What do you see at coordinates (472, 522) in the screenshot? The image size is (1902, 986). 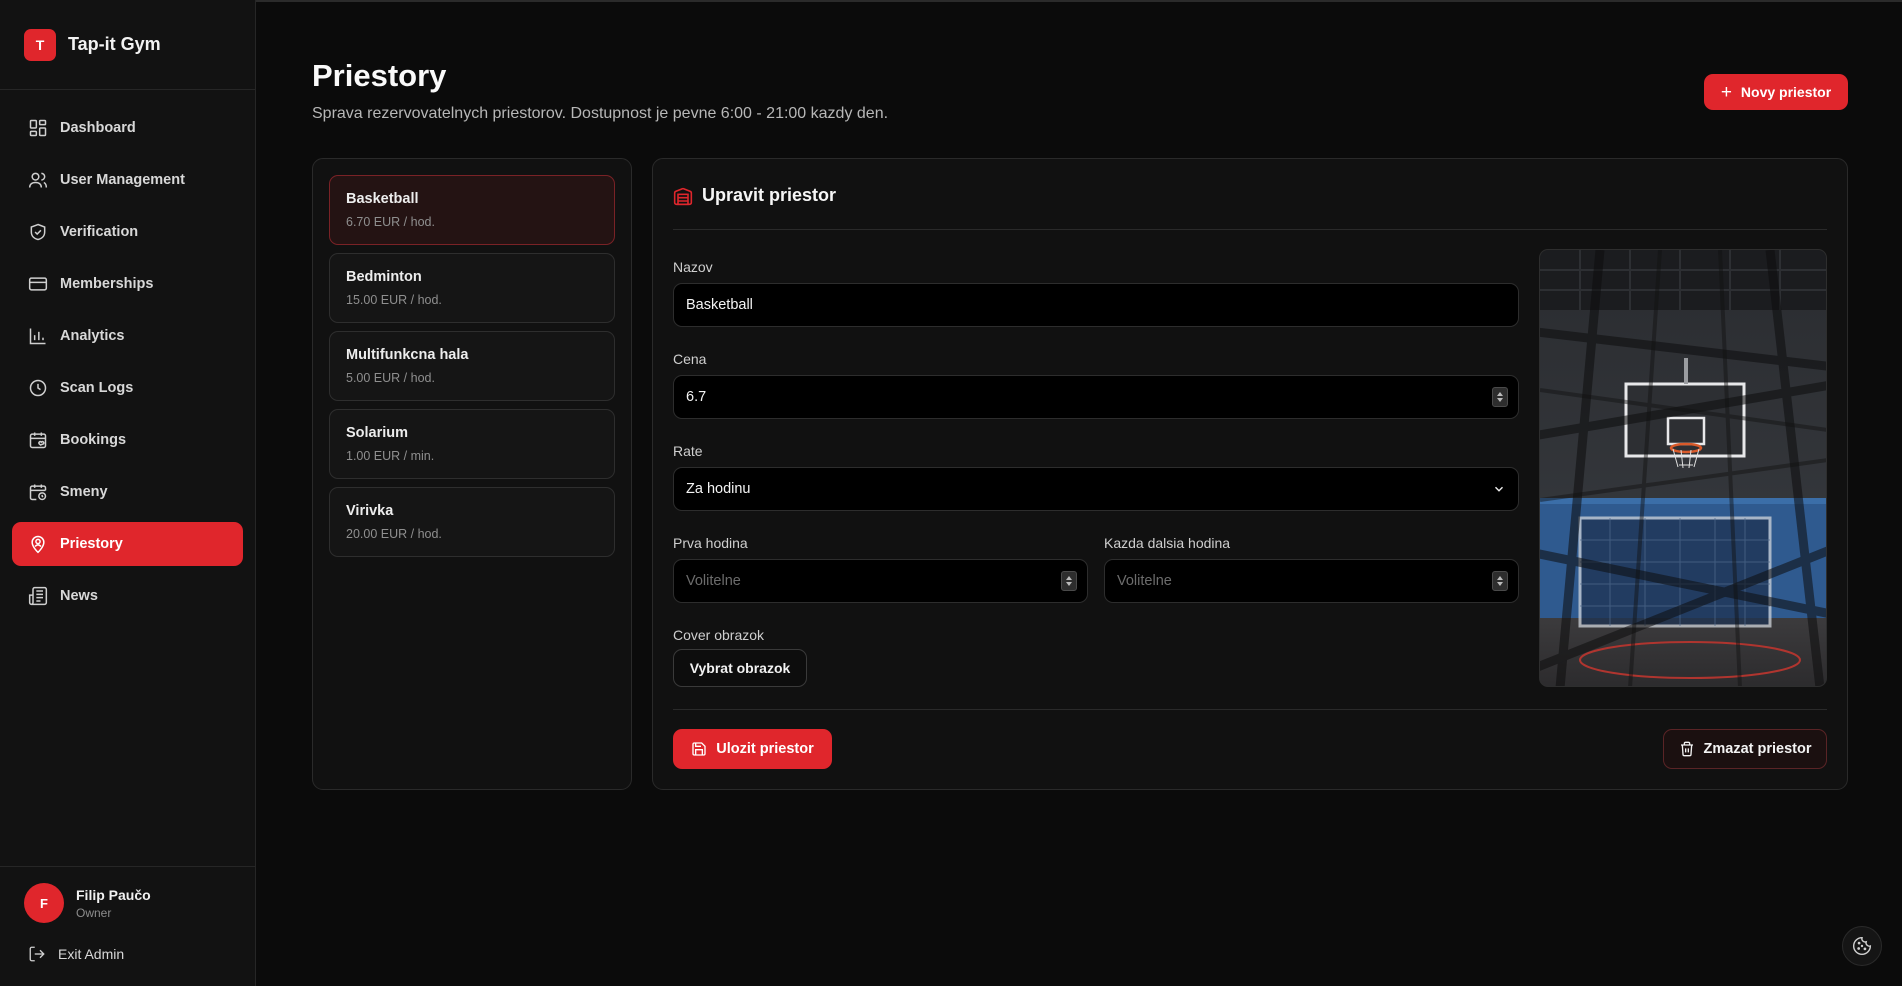 I see `list-item: Virivka 20.00 EUR / hod.` at bounding box center [472, 522].